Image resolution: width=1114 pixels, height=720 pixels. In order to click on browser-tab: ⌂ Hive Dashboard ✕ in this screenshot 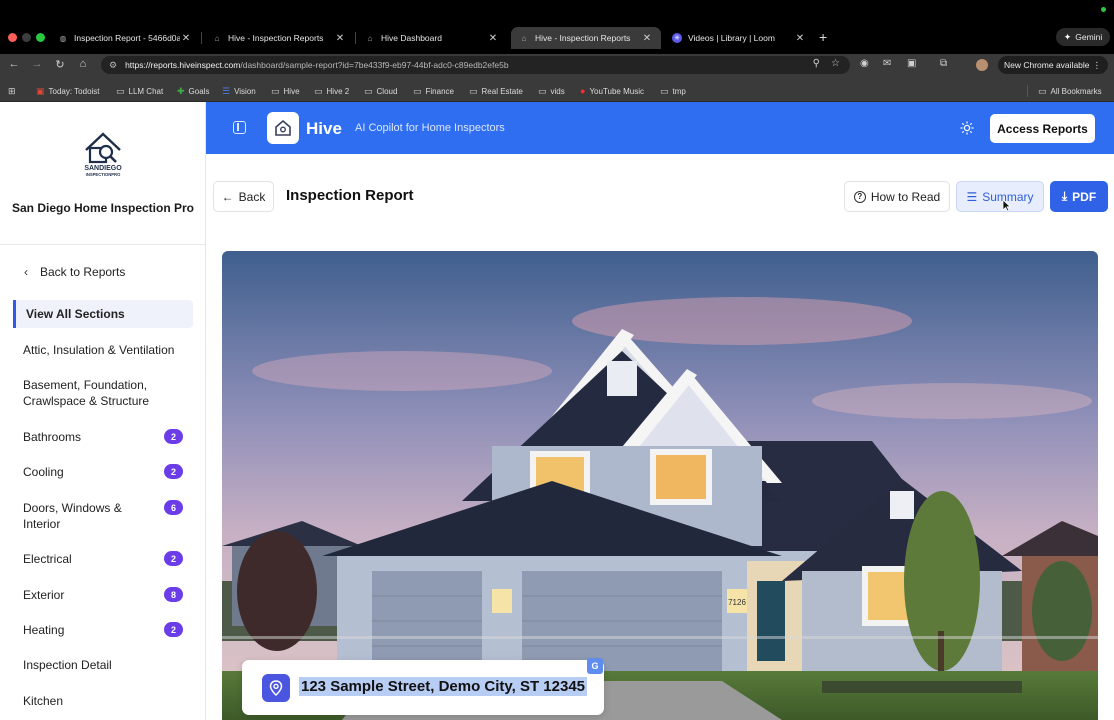, I will do `click(432, 38)`.